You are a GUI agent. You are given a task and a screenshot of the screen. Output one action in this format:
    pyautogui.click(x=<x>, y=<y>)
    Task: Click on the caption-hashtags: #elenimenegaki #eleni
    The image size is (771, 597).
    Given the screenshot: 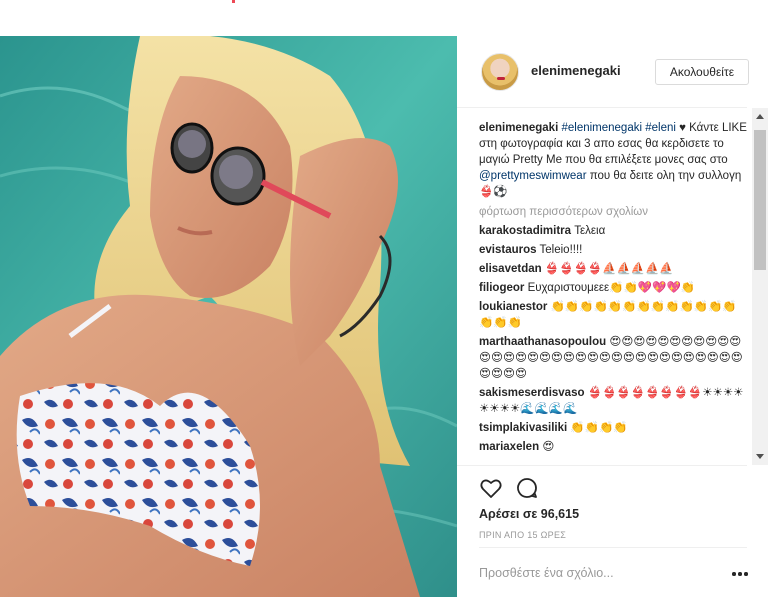 What is the action you would take?
    pyautogui.click(x=618, y=128)
    